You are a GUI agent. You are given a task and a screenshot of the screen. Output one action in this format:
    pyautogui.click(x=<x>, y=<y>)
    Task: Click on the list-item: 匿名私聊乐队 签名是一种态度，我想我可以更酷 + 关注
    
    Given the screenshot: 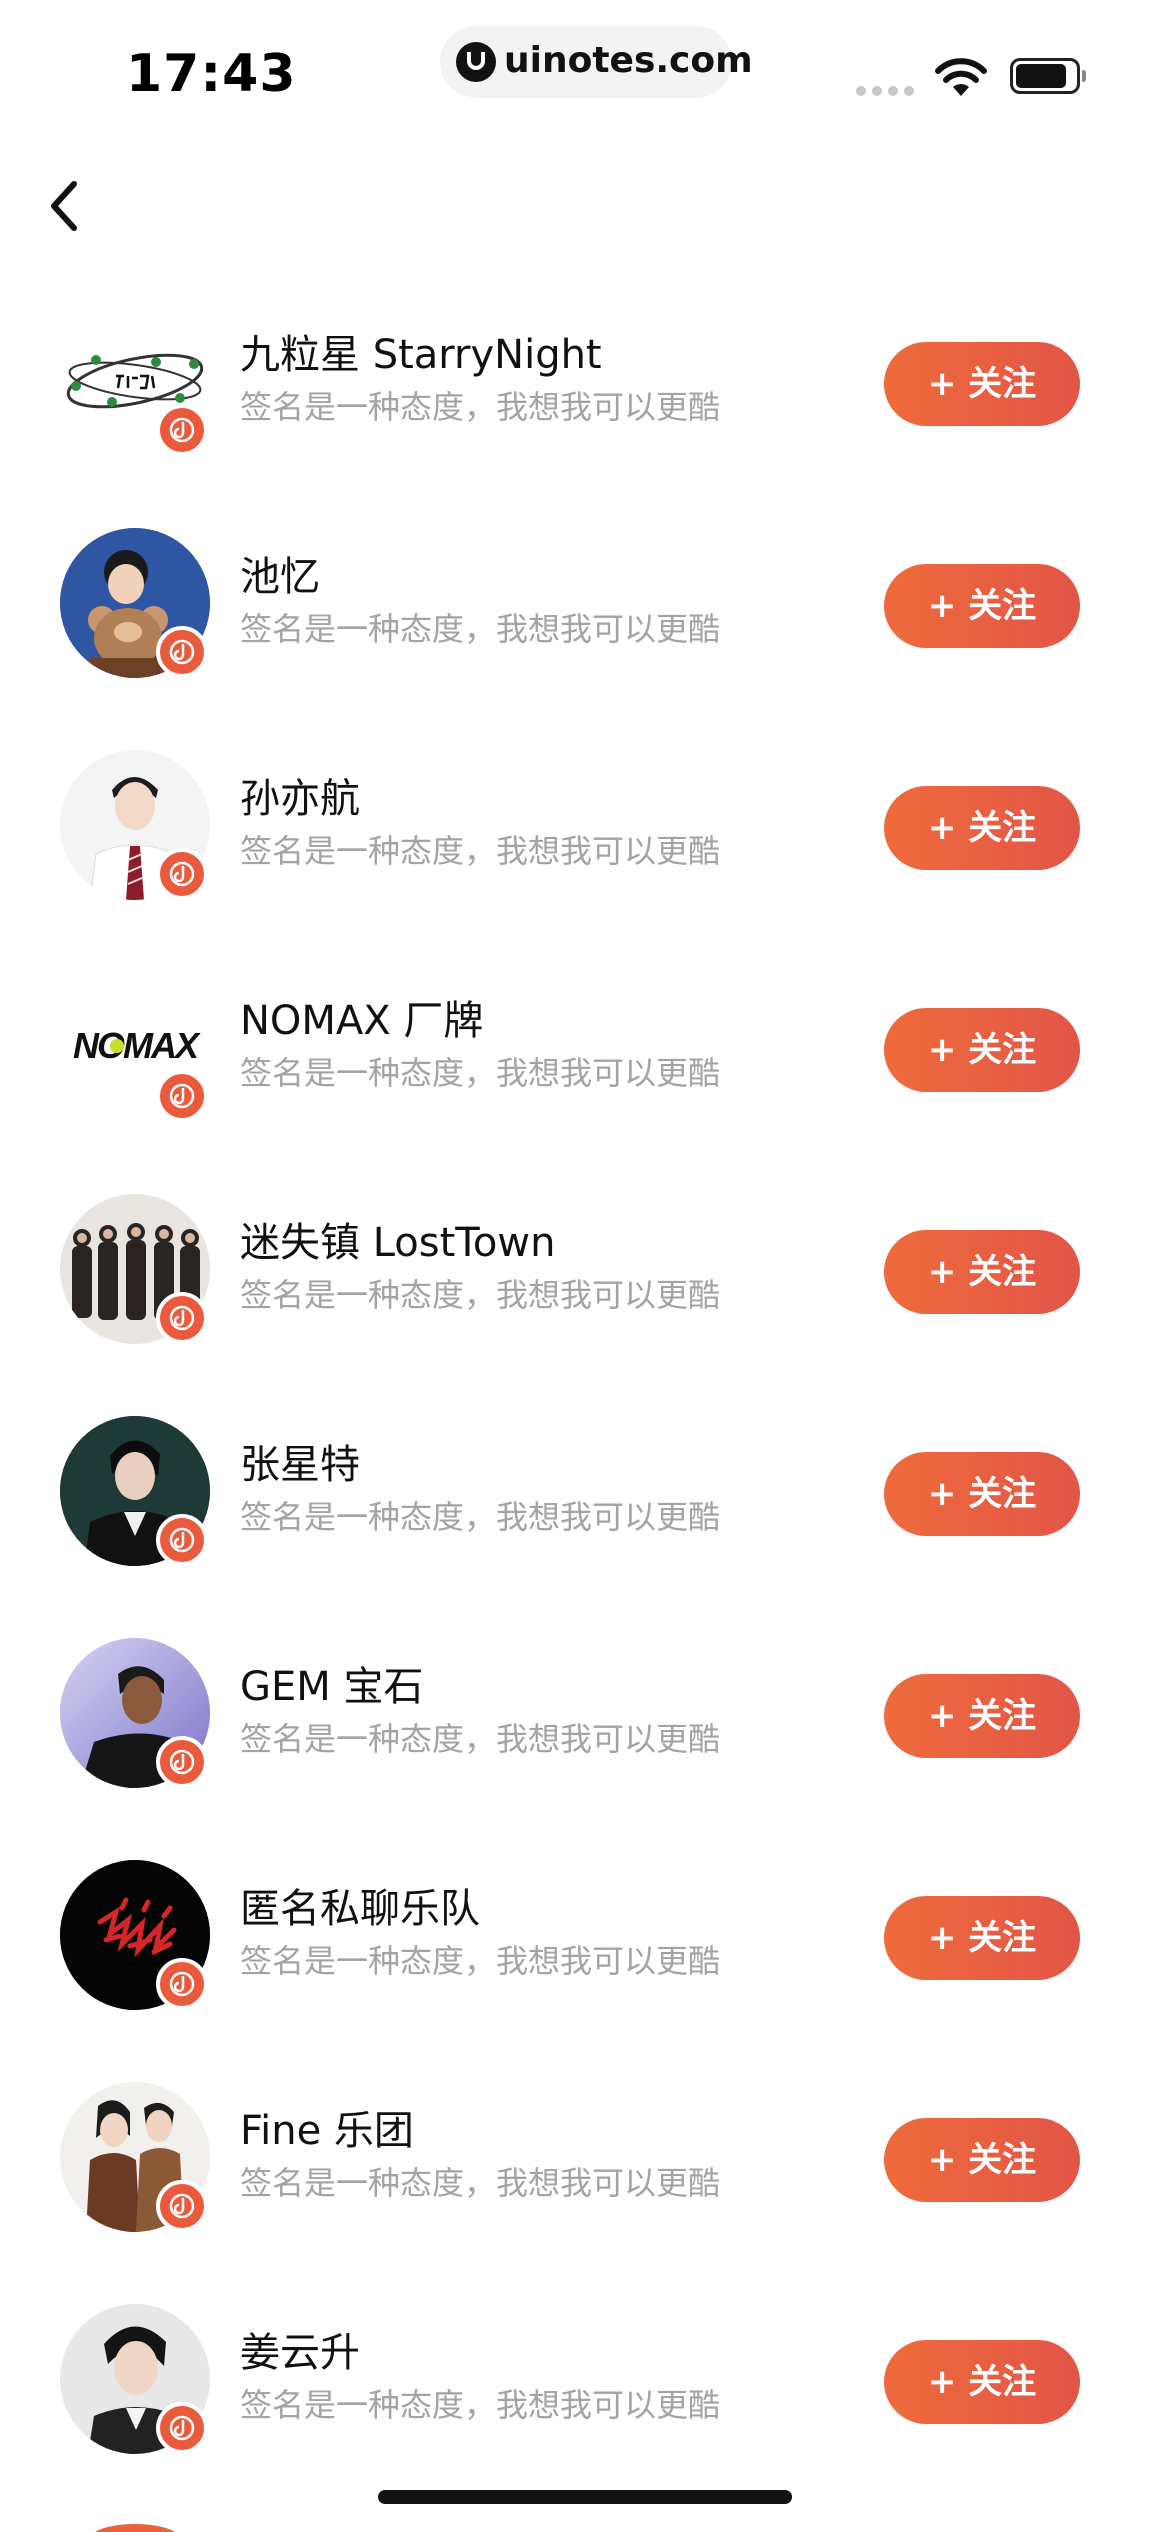 What is the action you would take?
    pyautogui.click(x=585, y=1961)
    